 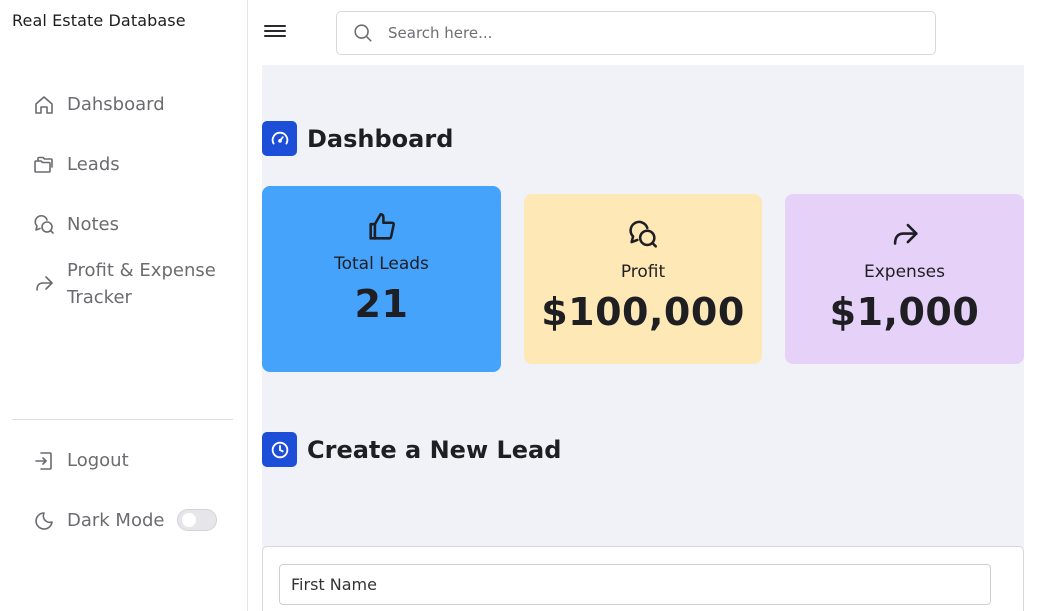 What do you see at coordinates (189, 520) in the screenshot?
I see `toggle-knob` at bounding box center [189, 520].